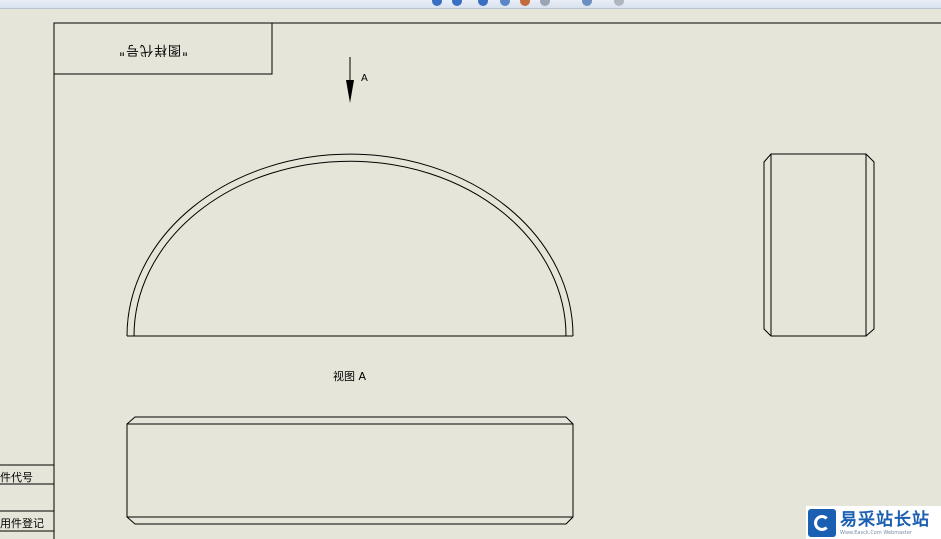 Image resolution: width=941 pixels, height=539 pixels. I want to click on watermark-url: Www.Easck.Com Webmaster, so click(876, 532).